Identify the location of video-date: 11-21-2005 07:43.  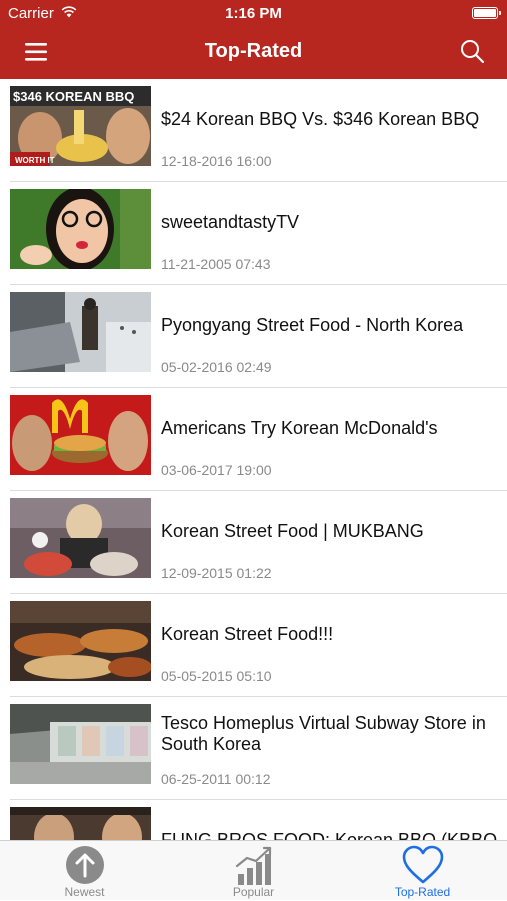
(216, 264).